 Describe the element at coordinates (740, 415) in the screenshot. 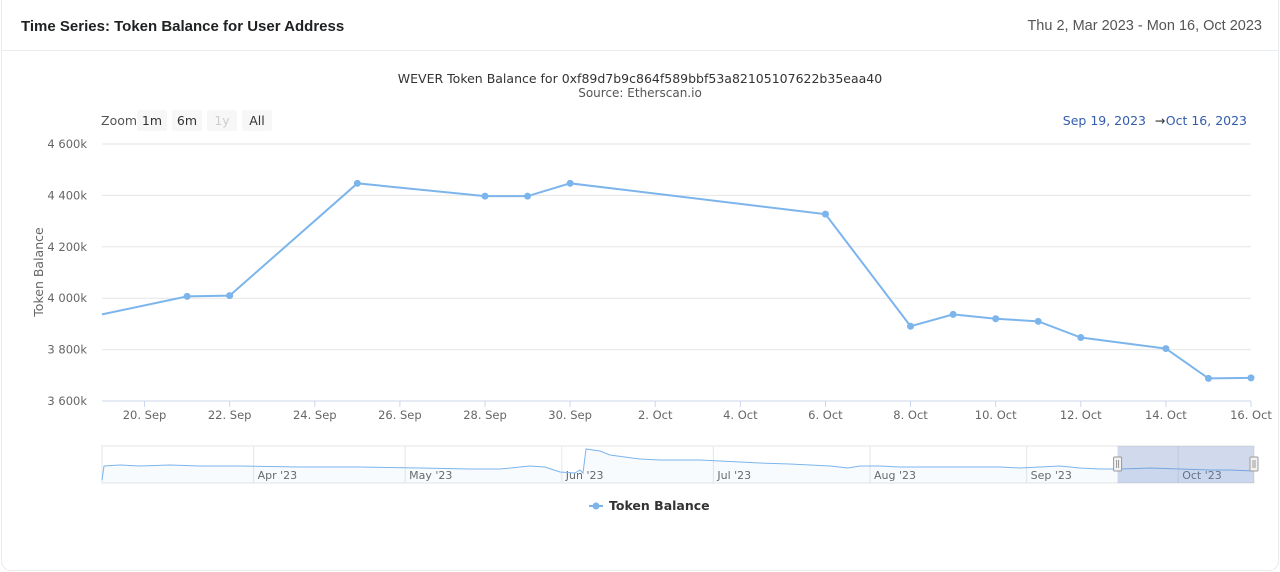

I see `x-tick-label: 4. Oct` at that location.